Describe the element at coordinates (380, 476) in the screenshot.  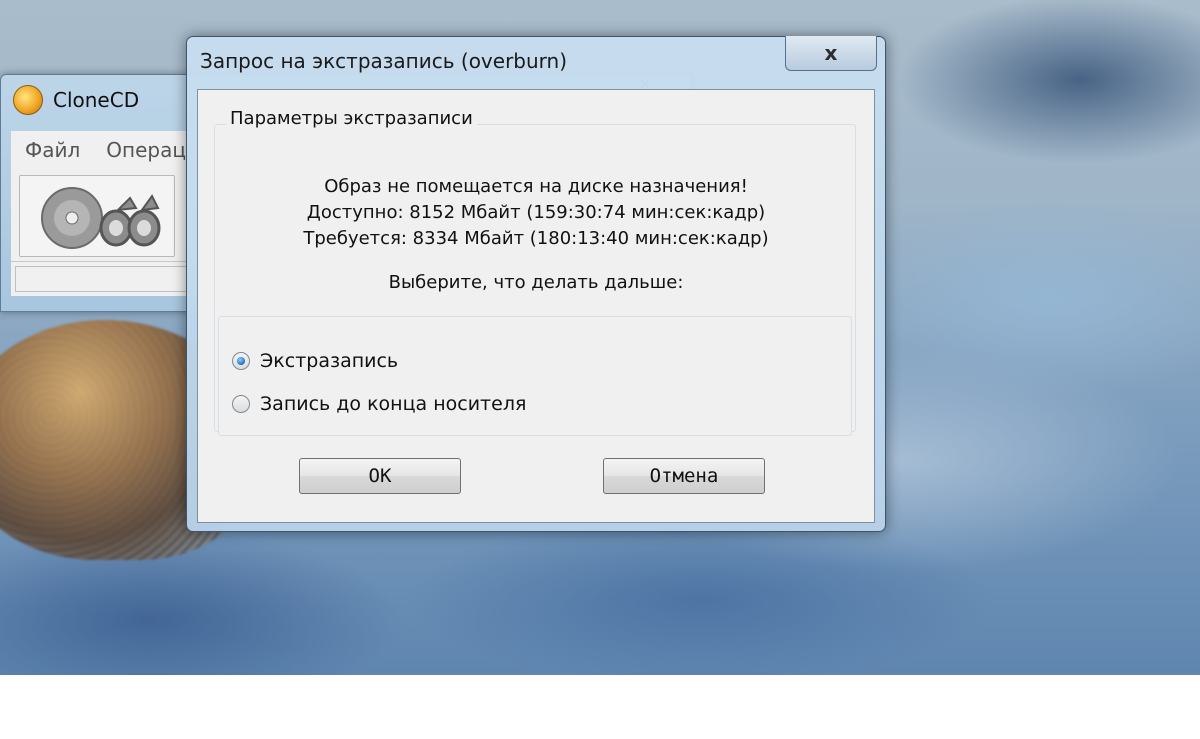
I see `ok-button: OK` at that location.